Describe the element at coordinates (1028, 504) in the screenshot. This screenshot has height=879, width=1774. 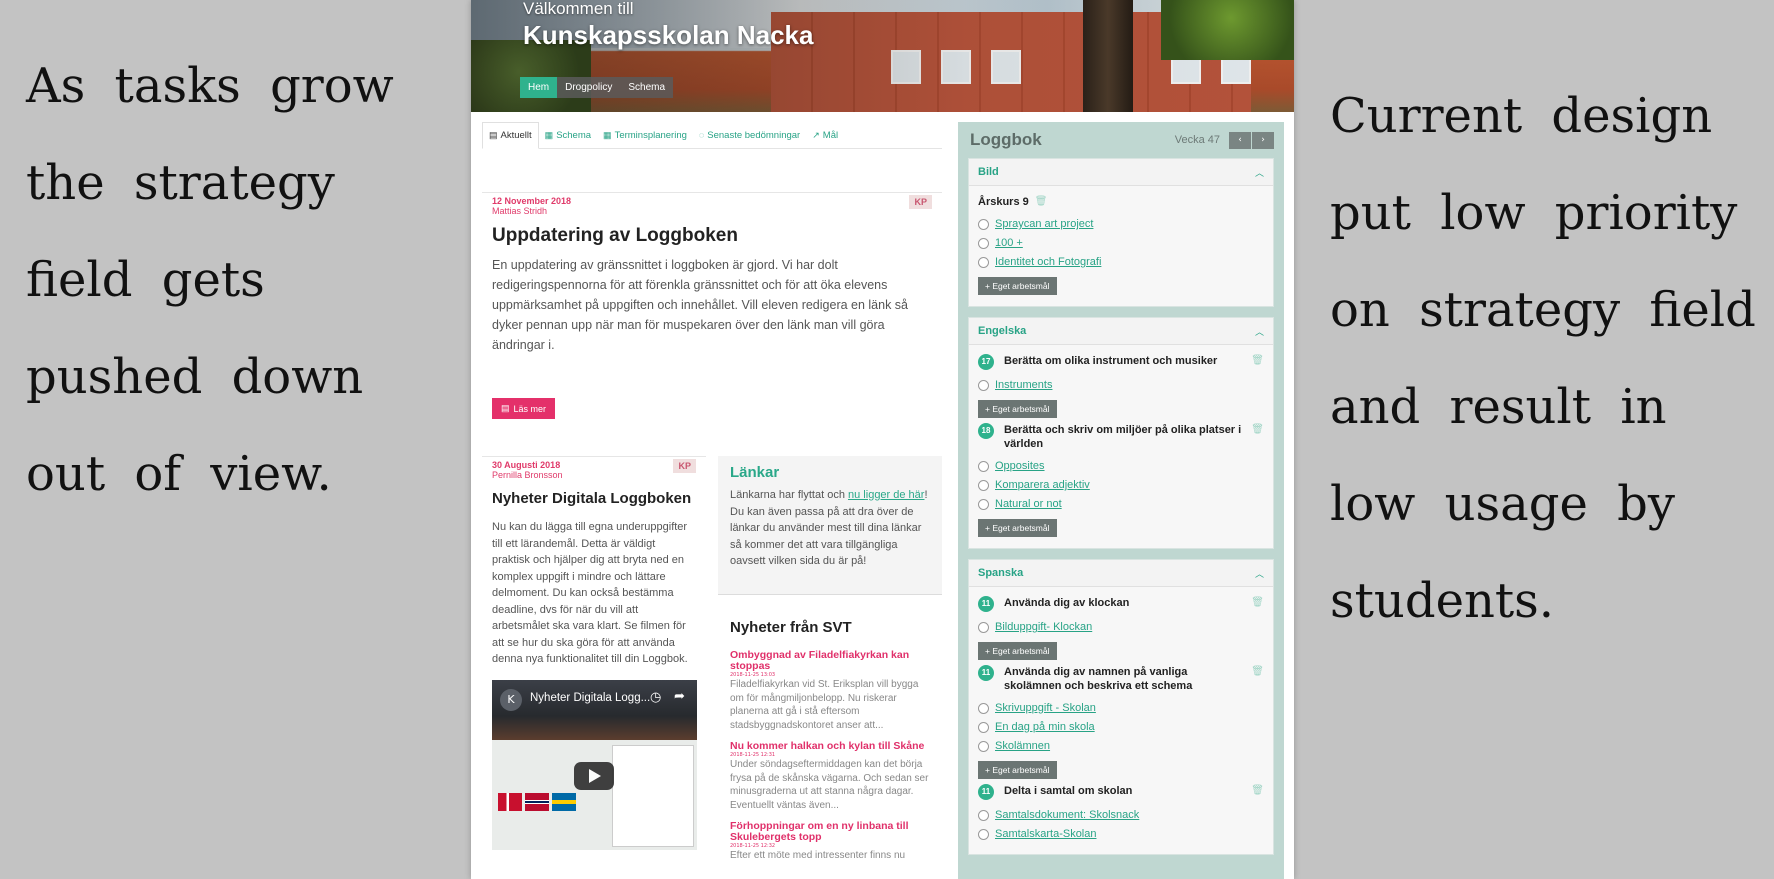
I see `task-link: Natural or not` at that location.